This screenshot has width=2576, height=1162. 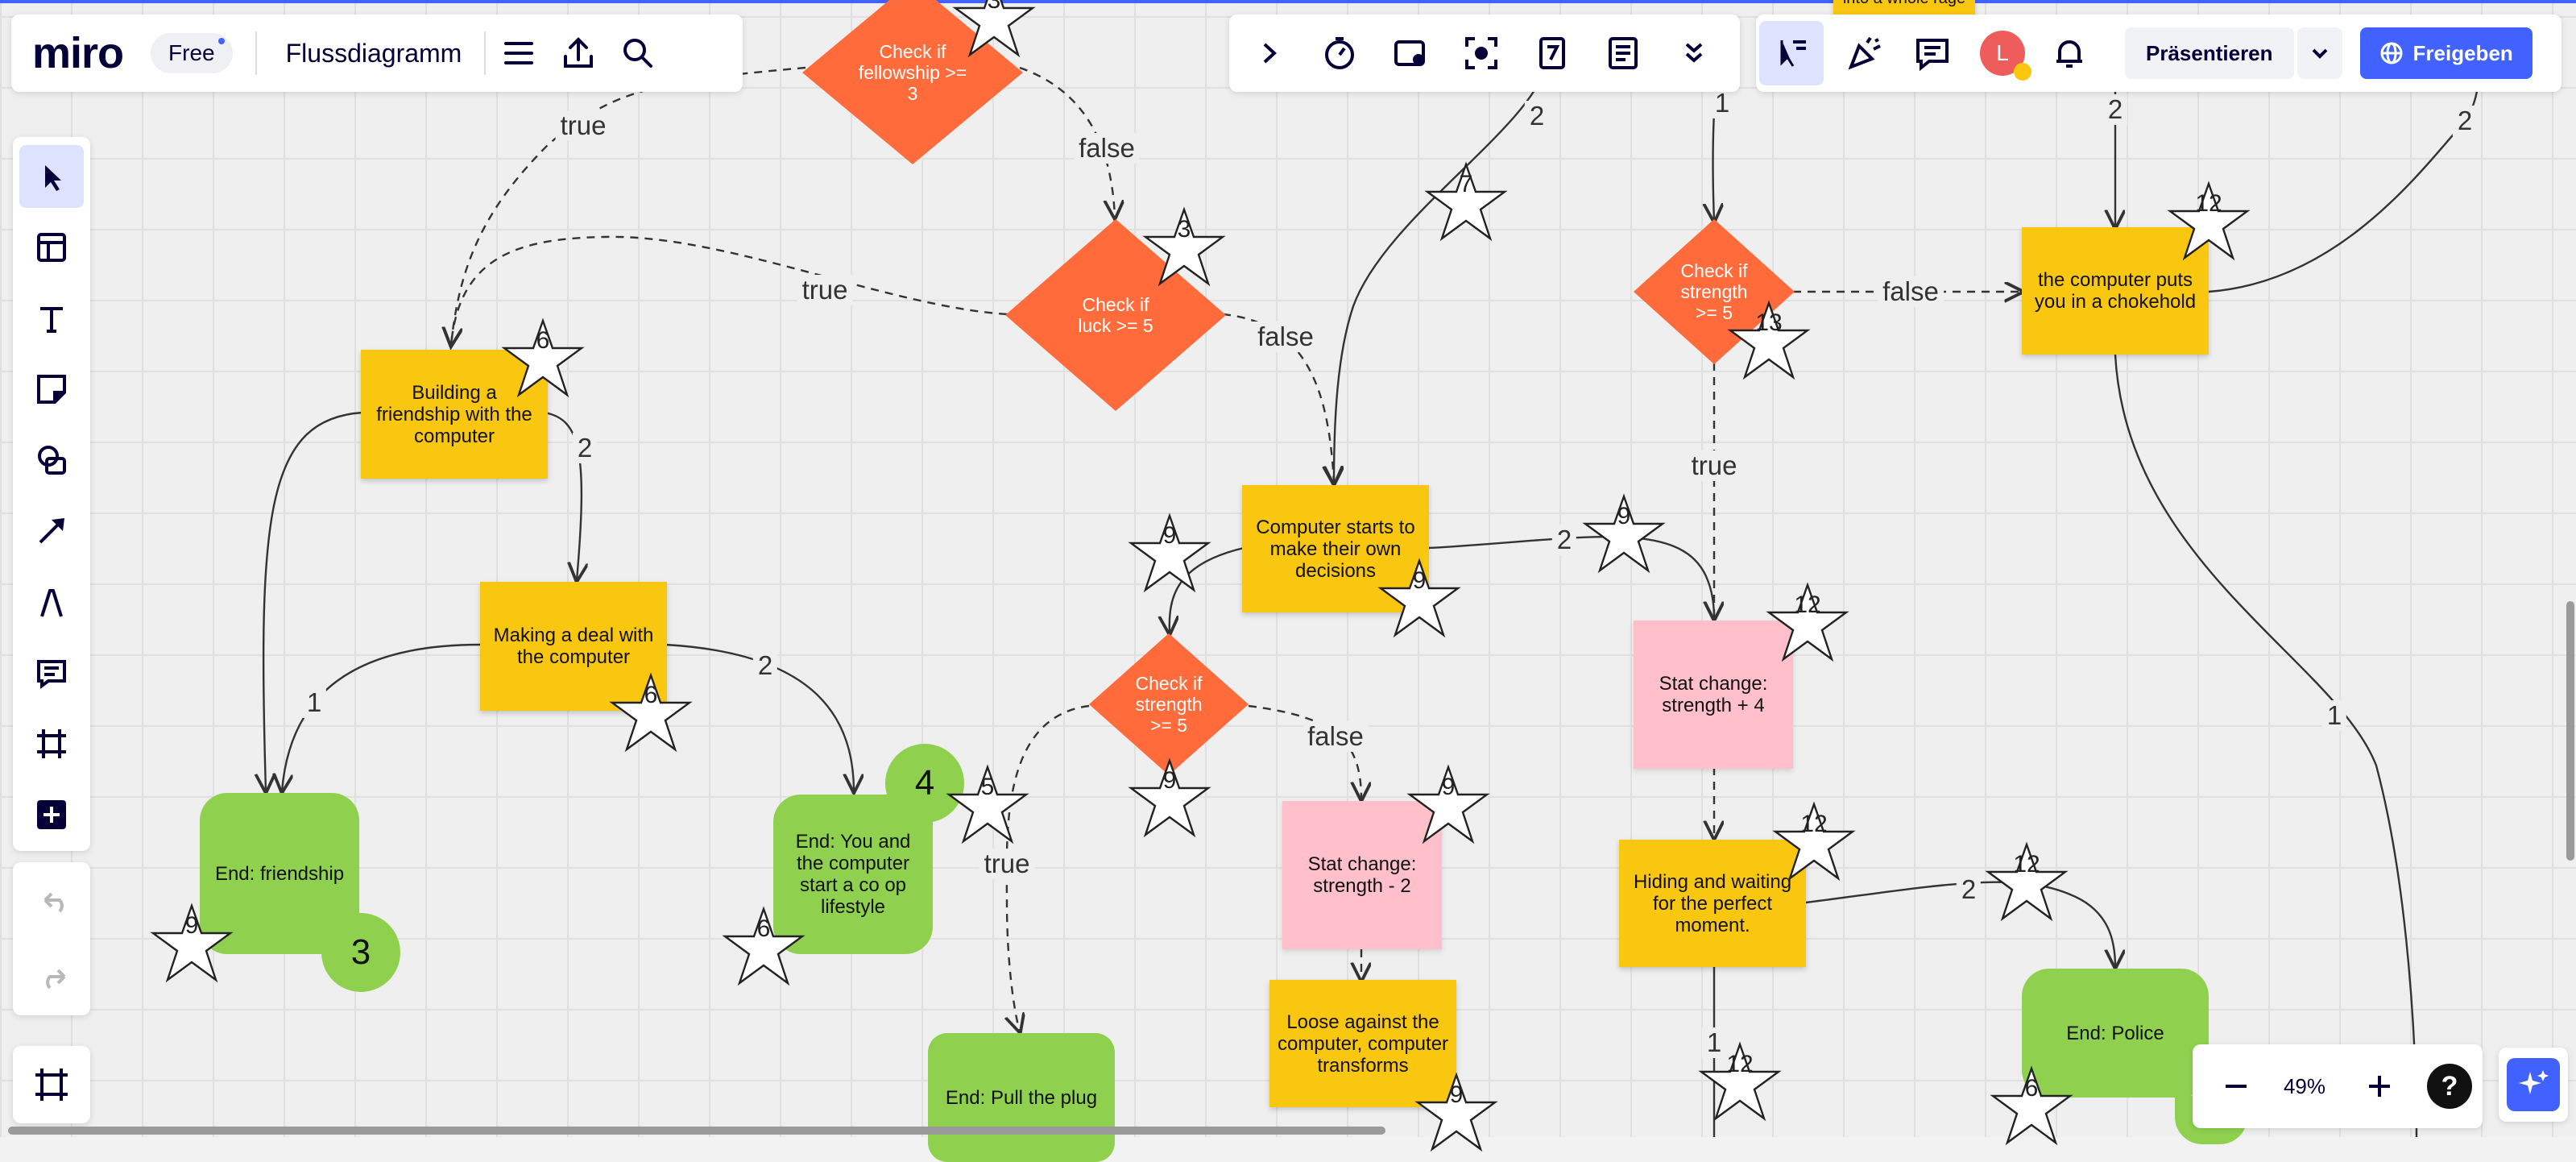 What do you see at coordinates (638, 54) in the screenshot?
I see `search-icon` at bounding box center [638, 54].